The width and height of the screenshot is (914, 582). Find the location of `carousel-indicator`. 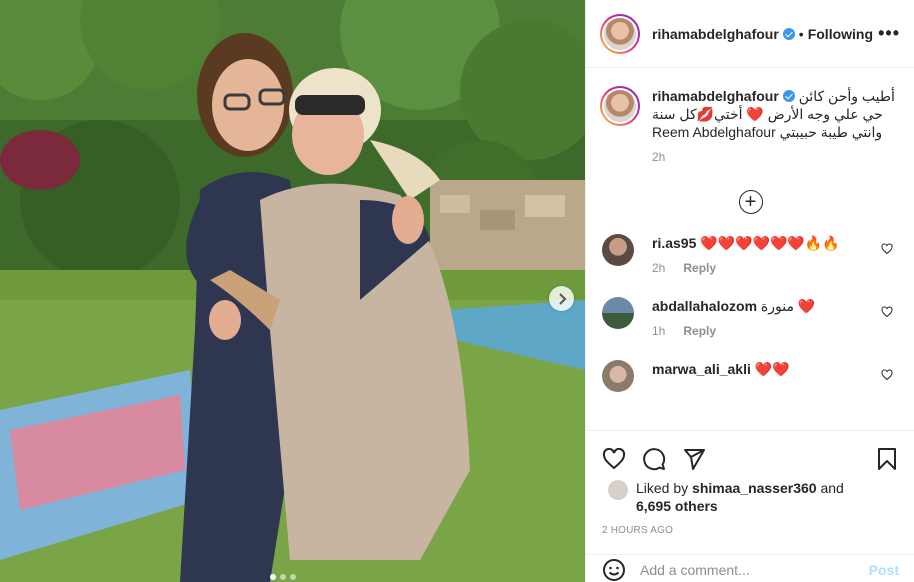

carousel-indicator is located at coordinates (283, 577).